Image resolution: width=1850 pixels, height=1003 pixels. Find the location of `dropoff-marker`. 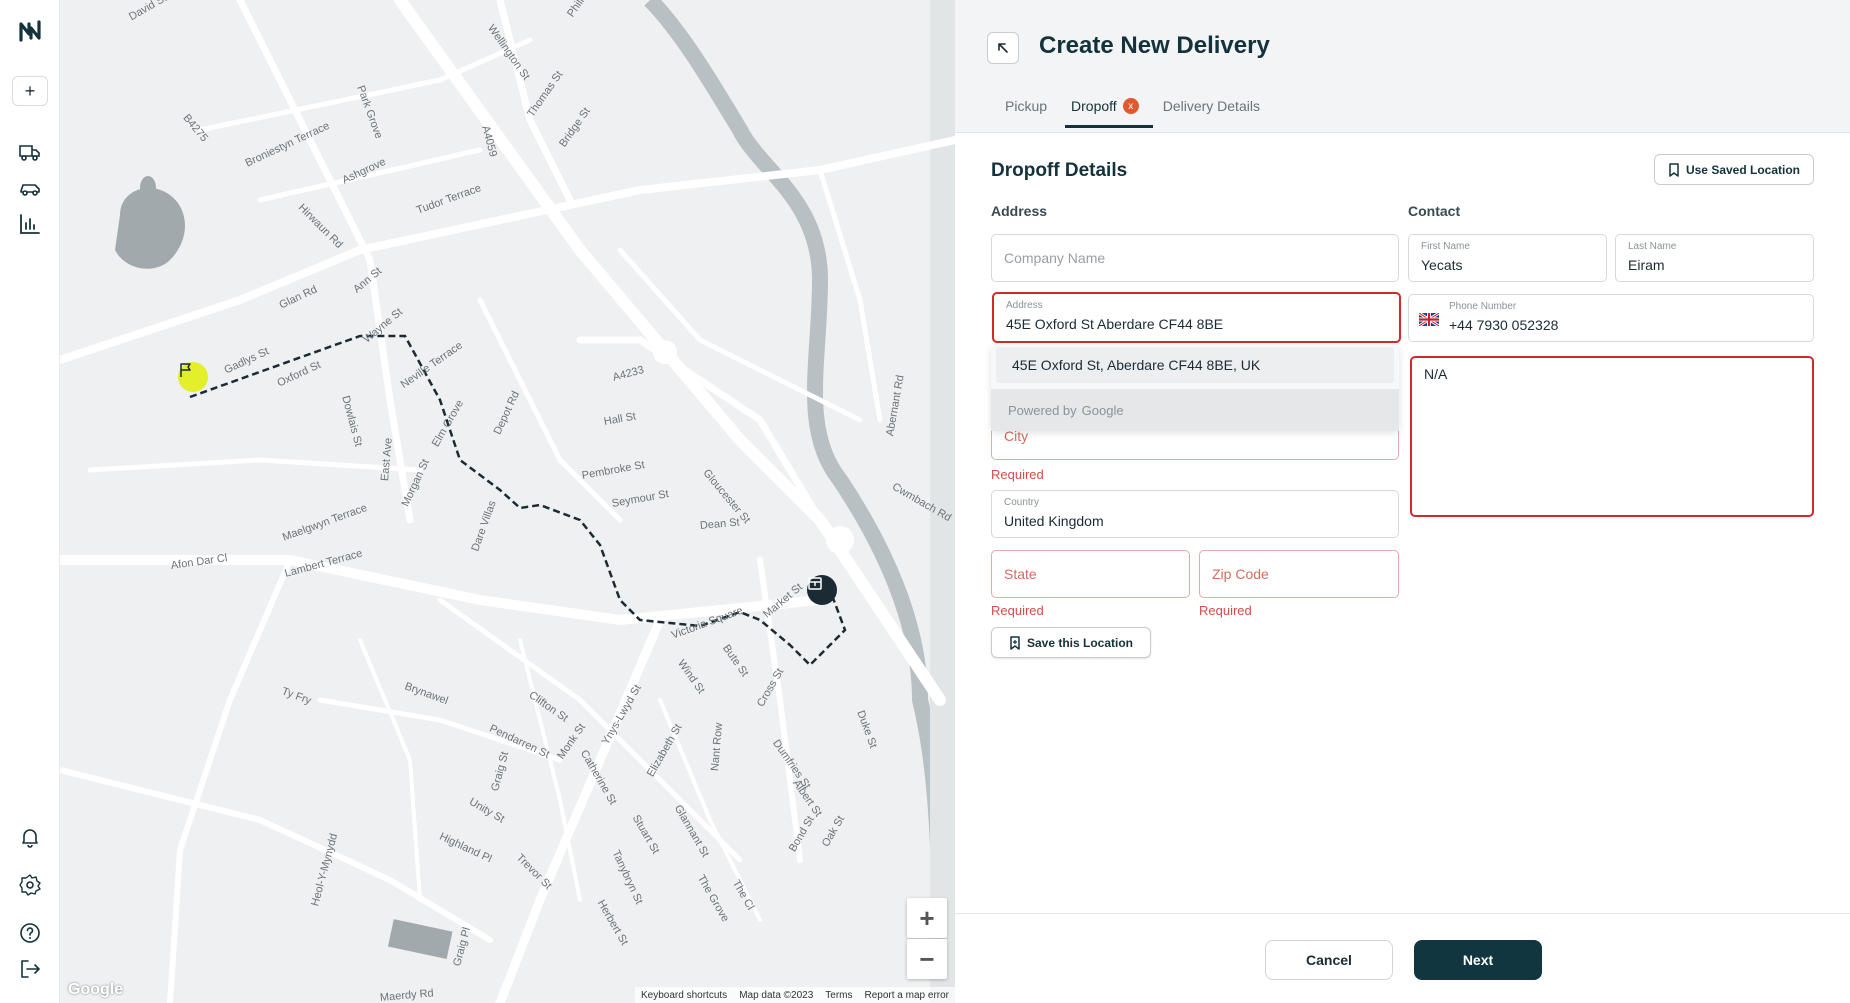

dropoff-marker is located at coordinates (822, 590).